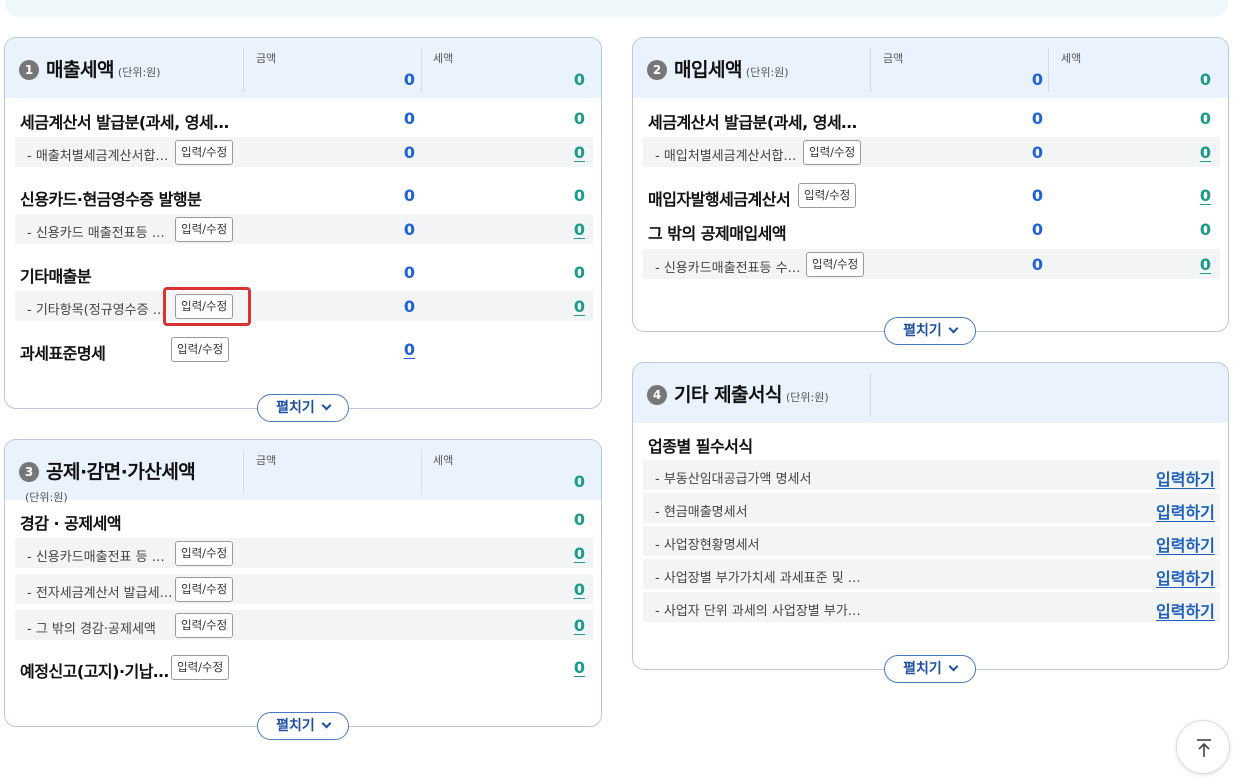  What do you see at coordinates (930, 393) in the screenshot?
I see `other-forms-header: 4 기타 제출서식 (단위:원)` at bounding box center [930, 393].